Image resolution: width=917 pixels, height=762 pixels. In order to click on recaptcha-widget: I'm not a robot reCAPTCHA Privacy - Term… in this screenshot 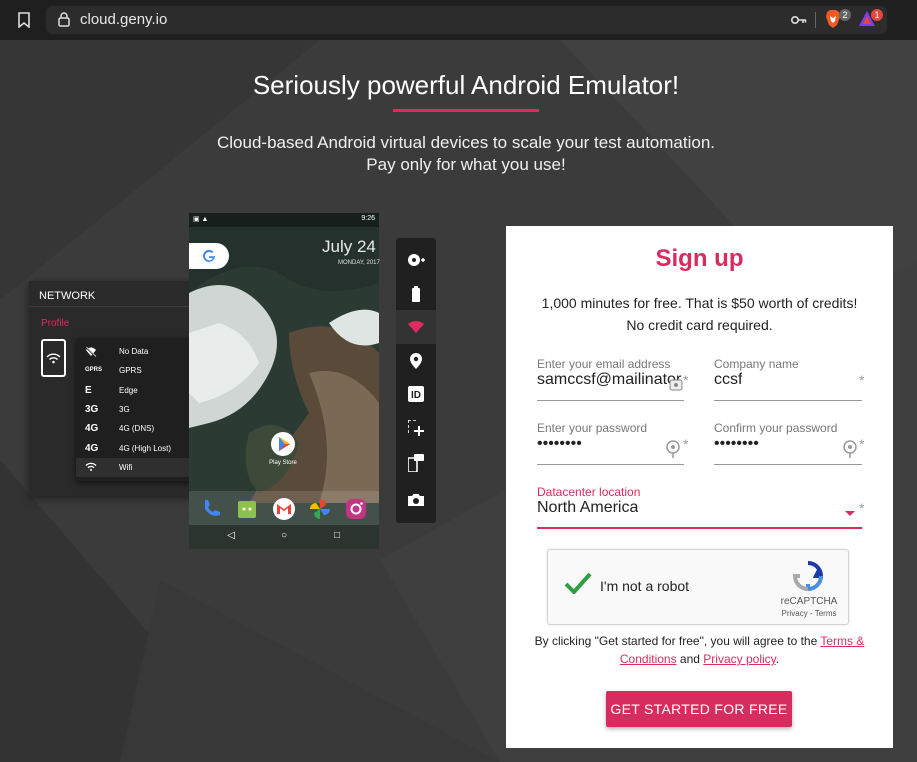, I will do `click(698, 587)`.